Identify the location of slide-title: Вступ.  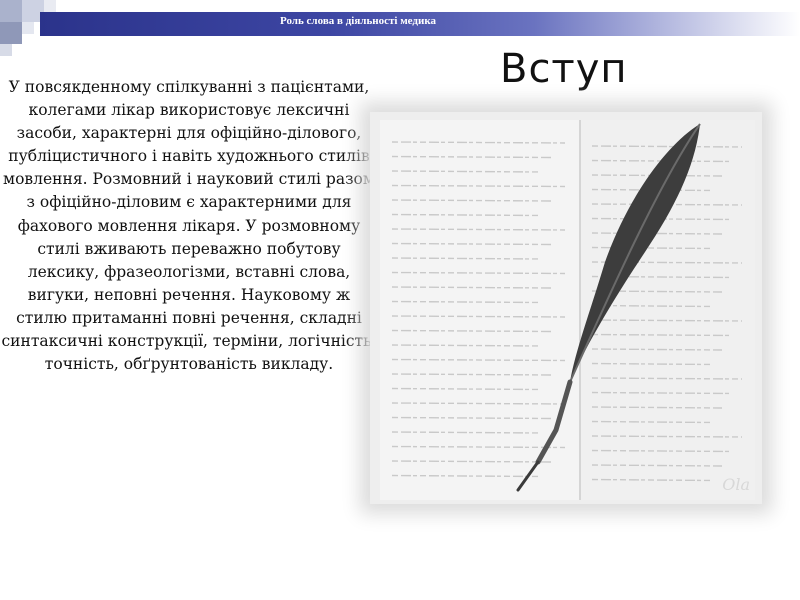
(564, 69).